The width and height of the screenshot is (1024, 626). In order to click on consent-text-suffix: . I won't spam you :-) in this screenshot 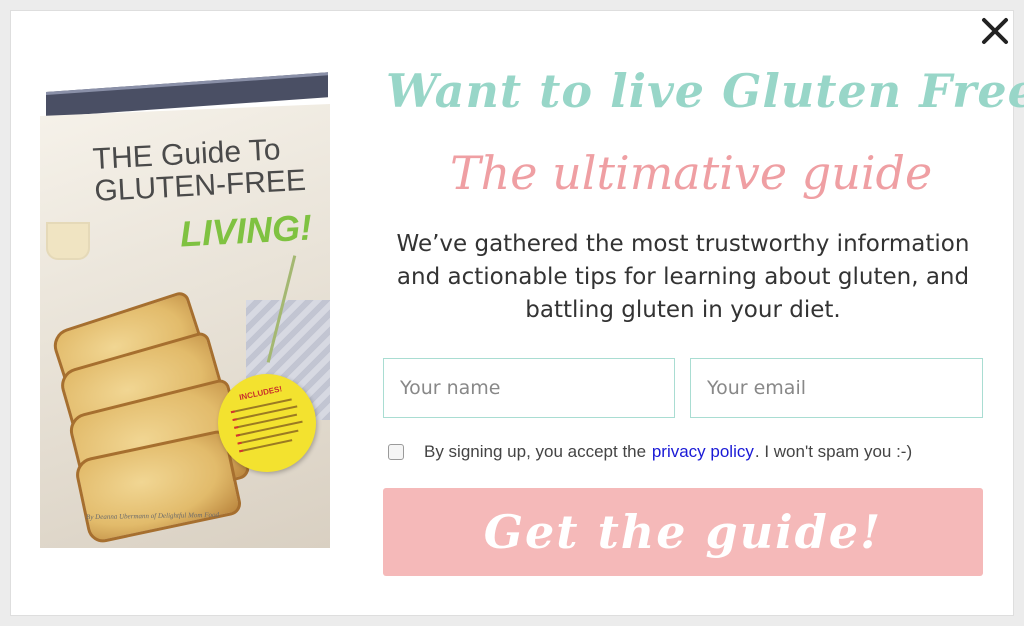, I will do `click(833, 451)`.